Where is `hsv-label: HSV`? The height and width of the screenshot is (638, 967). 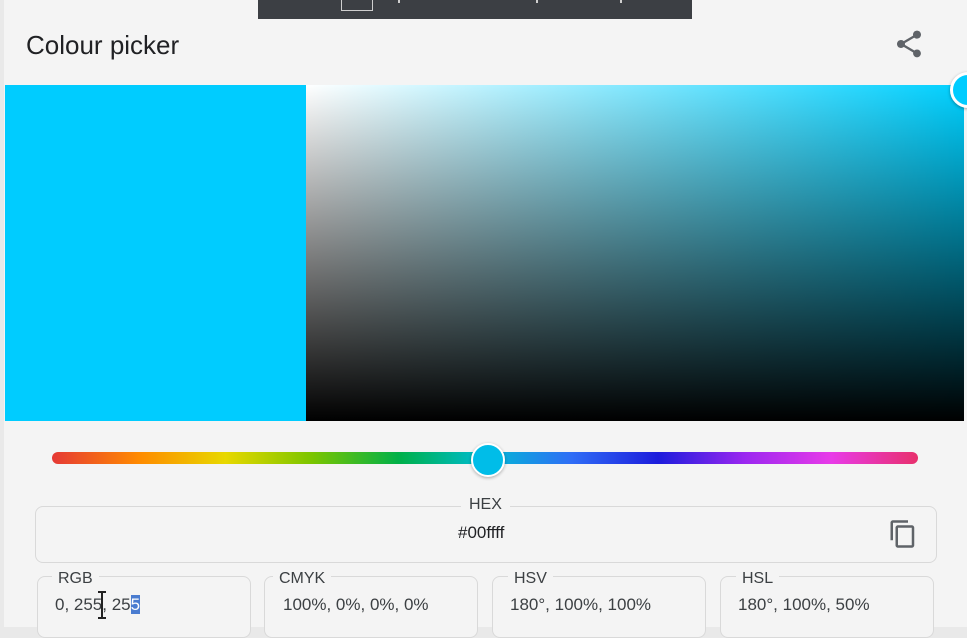 hsv-label: HSV is located at coordinates (530, 579).